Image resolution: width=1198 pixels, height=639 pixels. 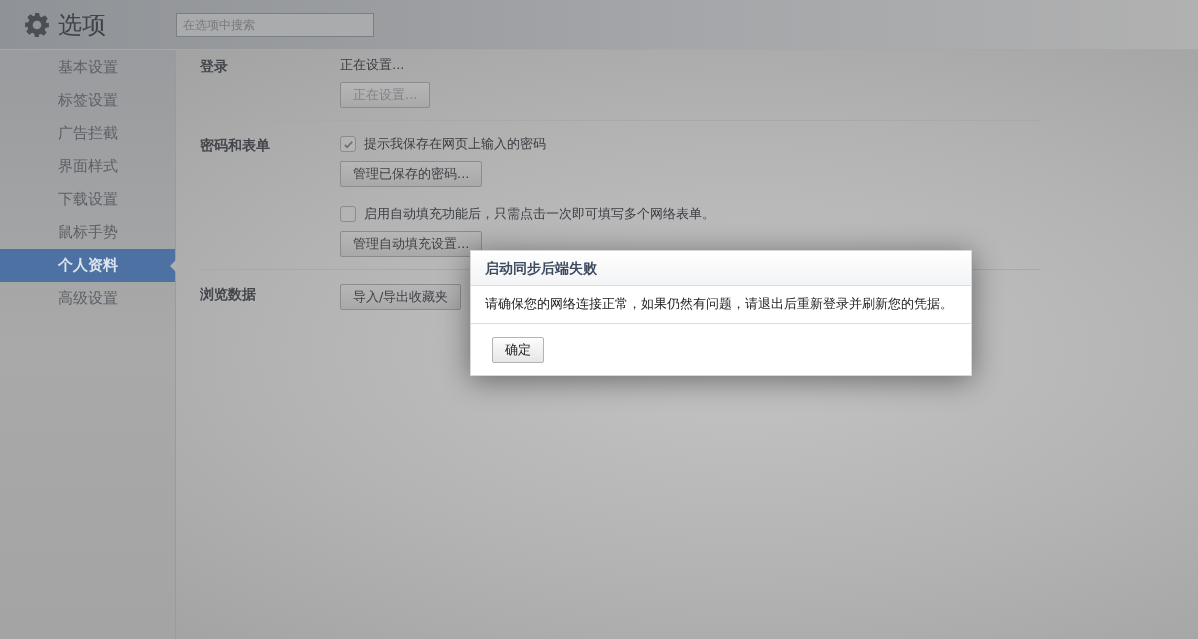 I want to click on sidebar-item: 高级设置, so click(x=87, y=298).